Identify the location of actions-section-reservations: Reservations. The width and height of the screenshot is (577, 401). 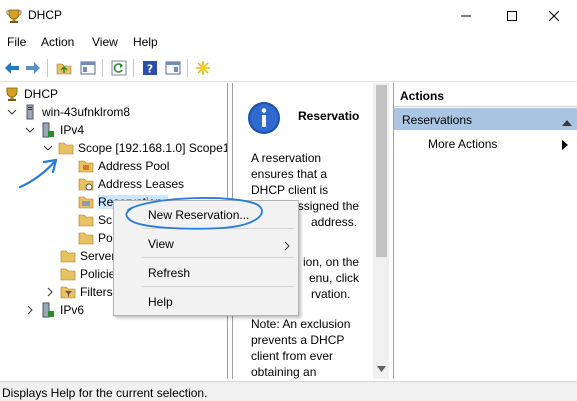
(485, 119).